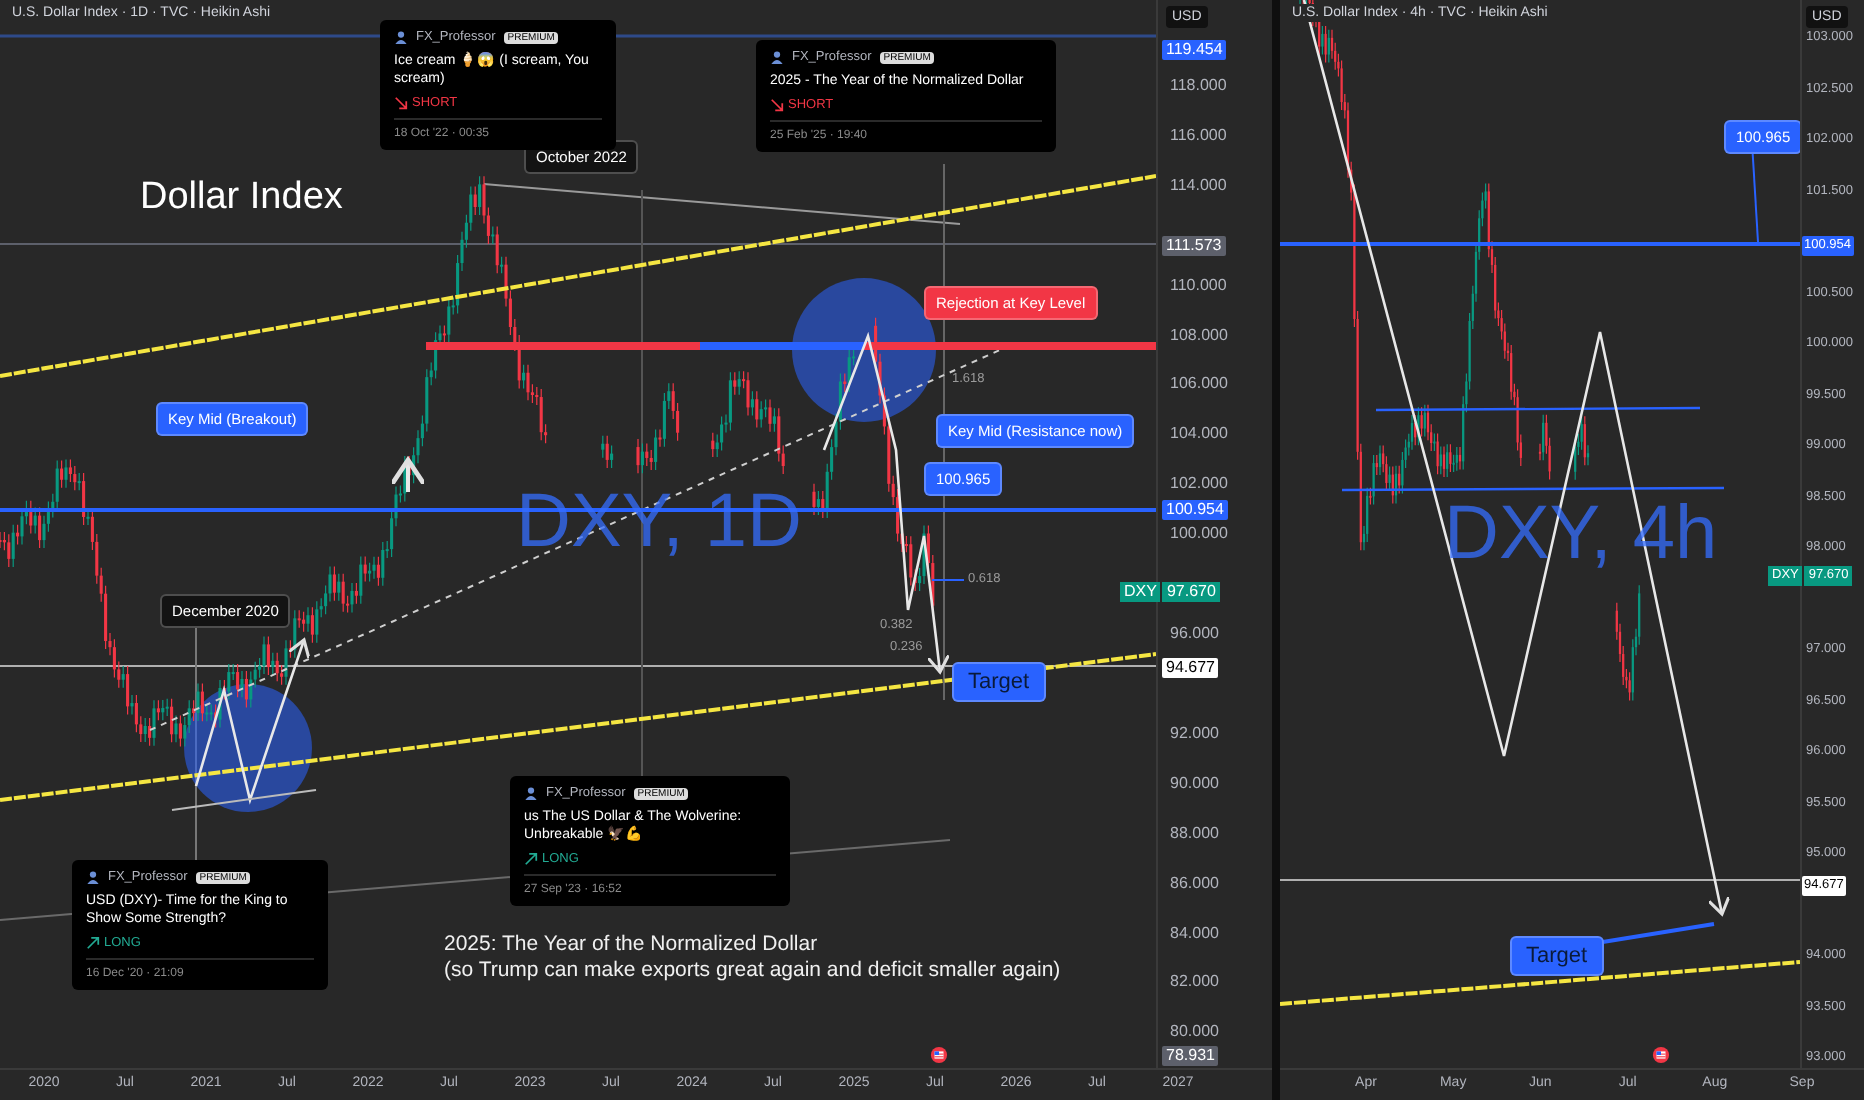  Describe the element at coordinates (1199, 534) in the screenshot. I see `price-tick-label: 100.000` at that location.